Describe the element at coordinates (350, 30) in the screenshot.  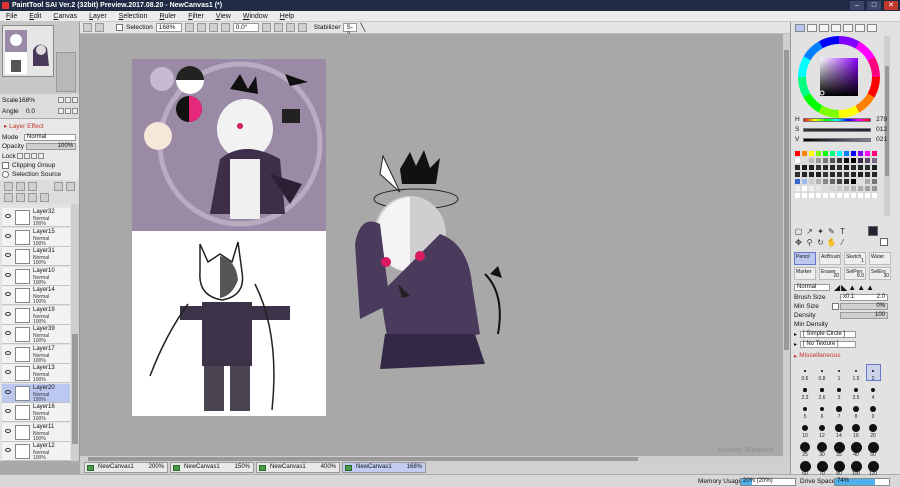
I see `stabilizer-select: S-2` at that location.